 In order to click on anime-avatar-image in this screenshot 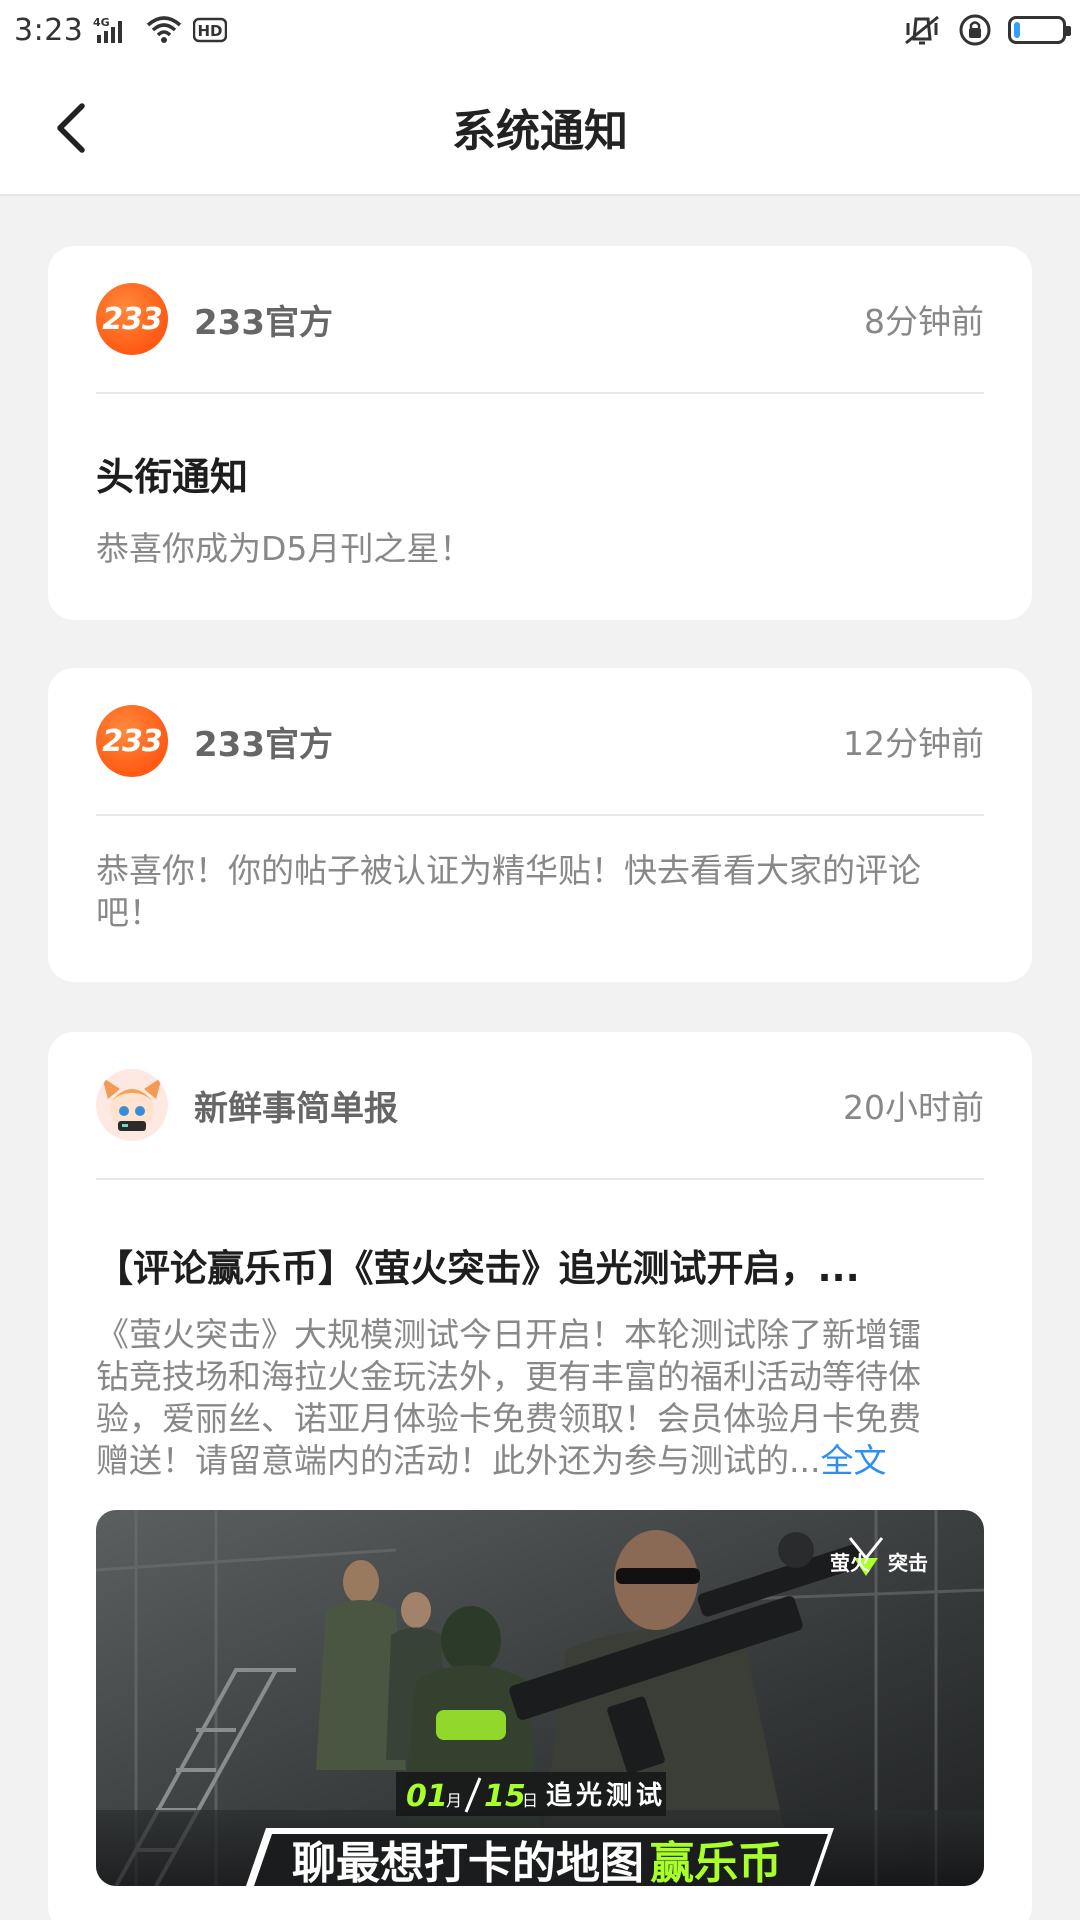, I will do `click(132, 1105)`.